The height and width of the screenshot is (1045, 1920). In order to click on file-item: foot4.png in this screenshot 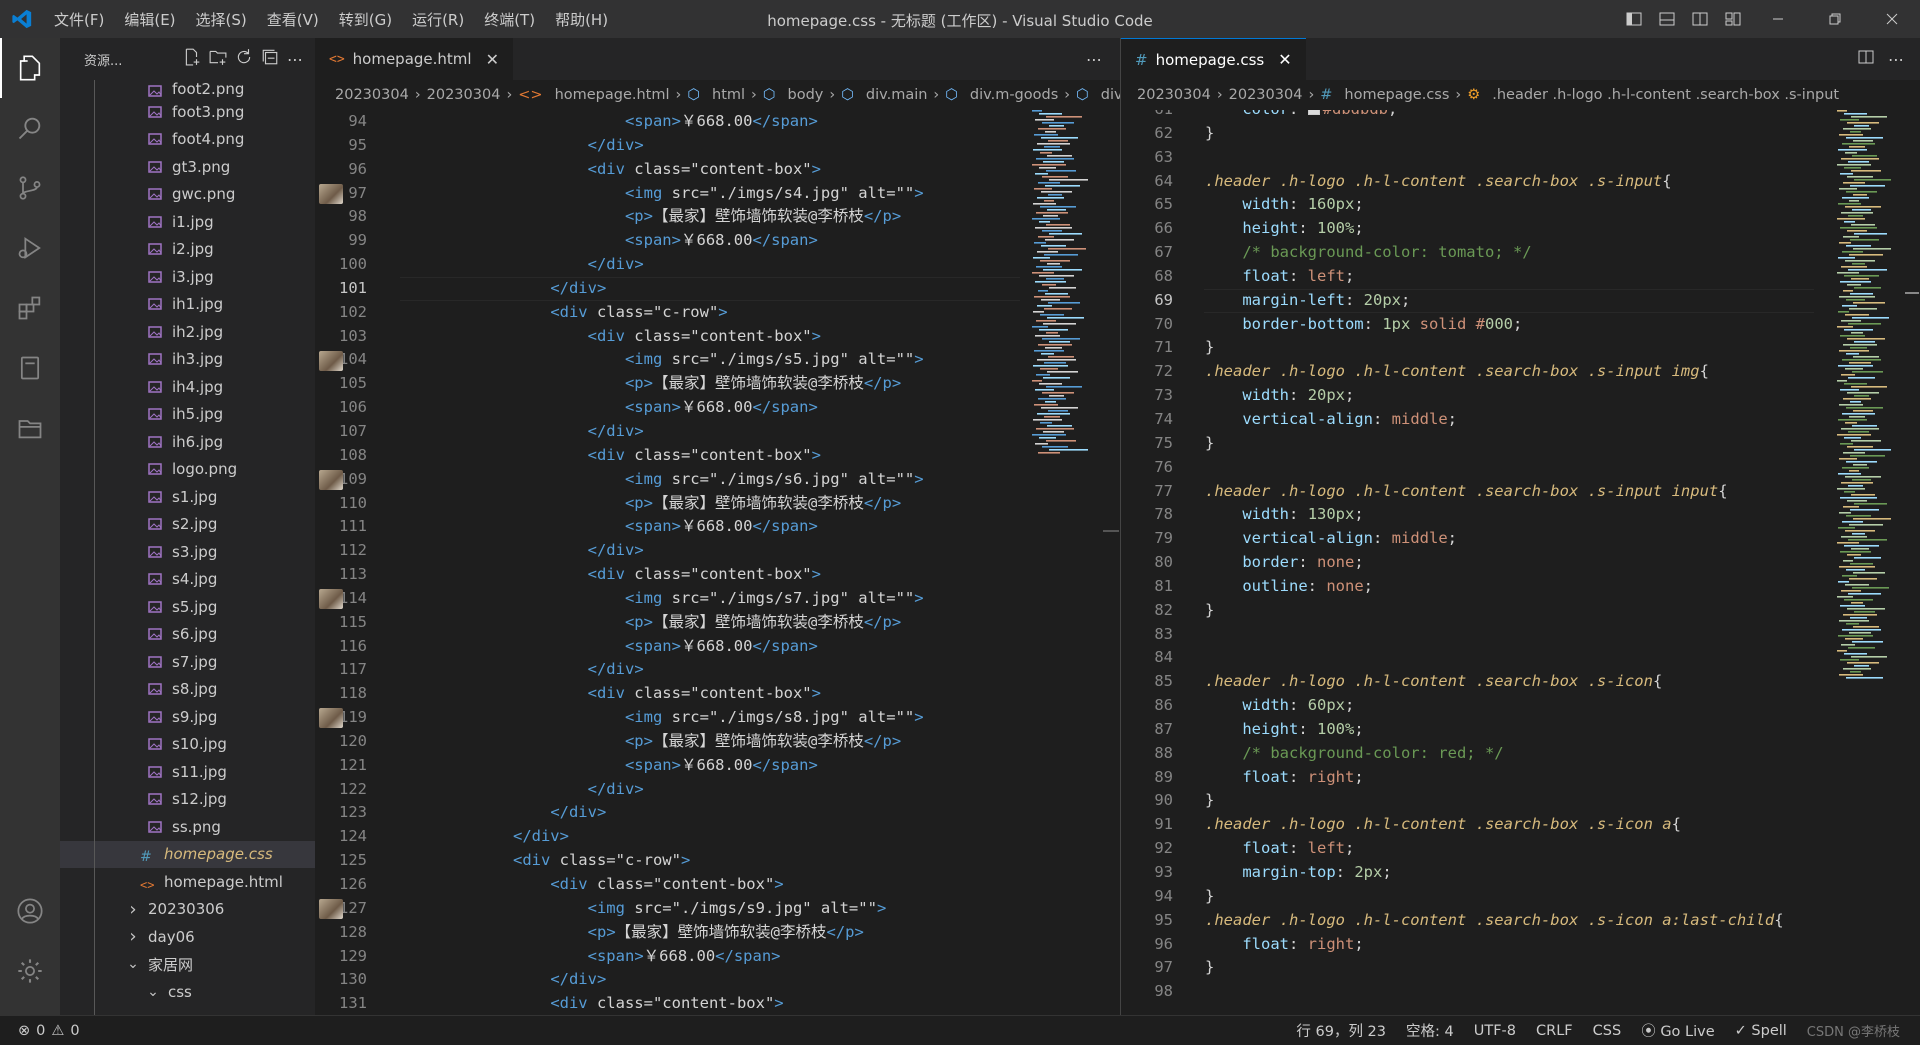, I will do `click(187, 140)`.